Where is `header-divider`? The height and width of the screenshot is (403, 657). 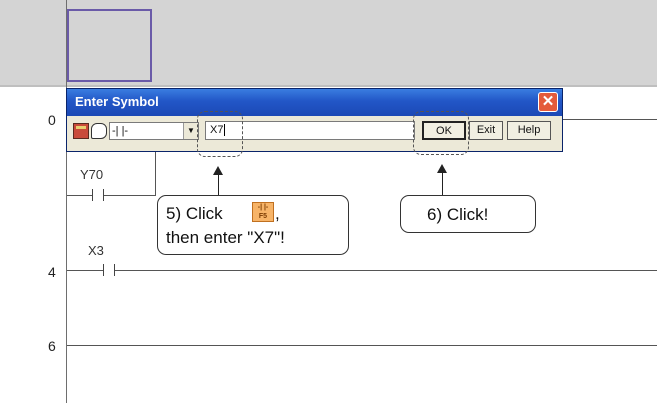 header-divider is located at coordinates (328, 86).